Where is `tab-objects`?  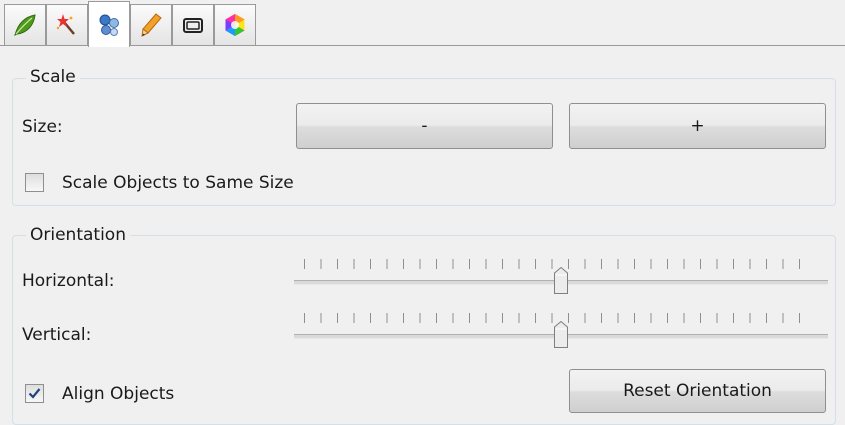
tab-objects is located at coordinates (109, 24).